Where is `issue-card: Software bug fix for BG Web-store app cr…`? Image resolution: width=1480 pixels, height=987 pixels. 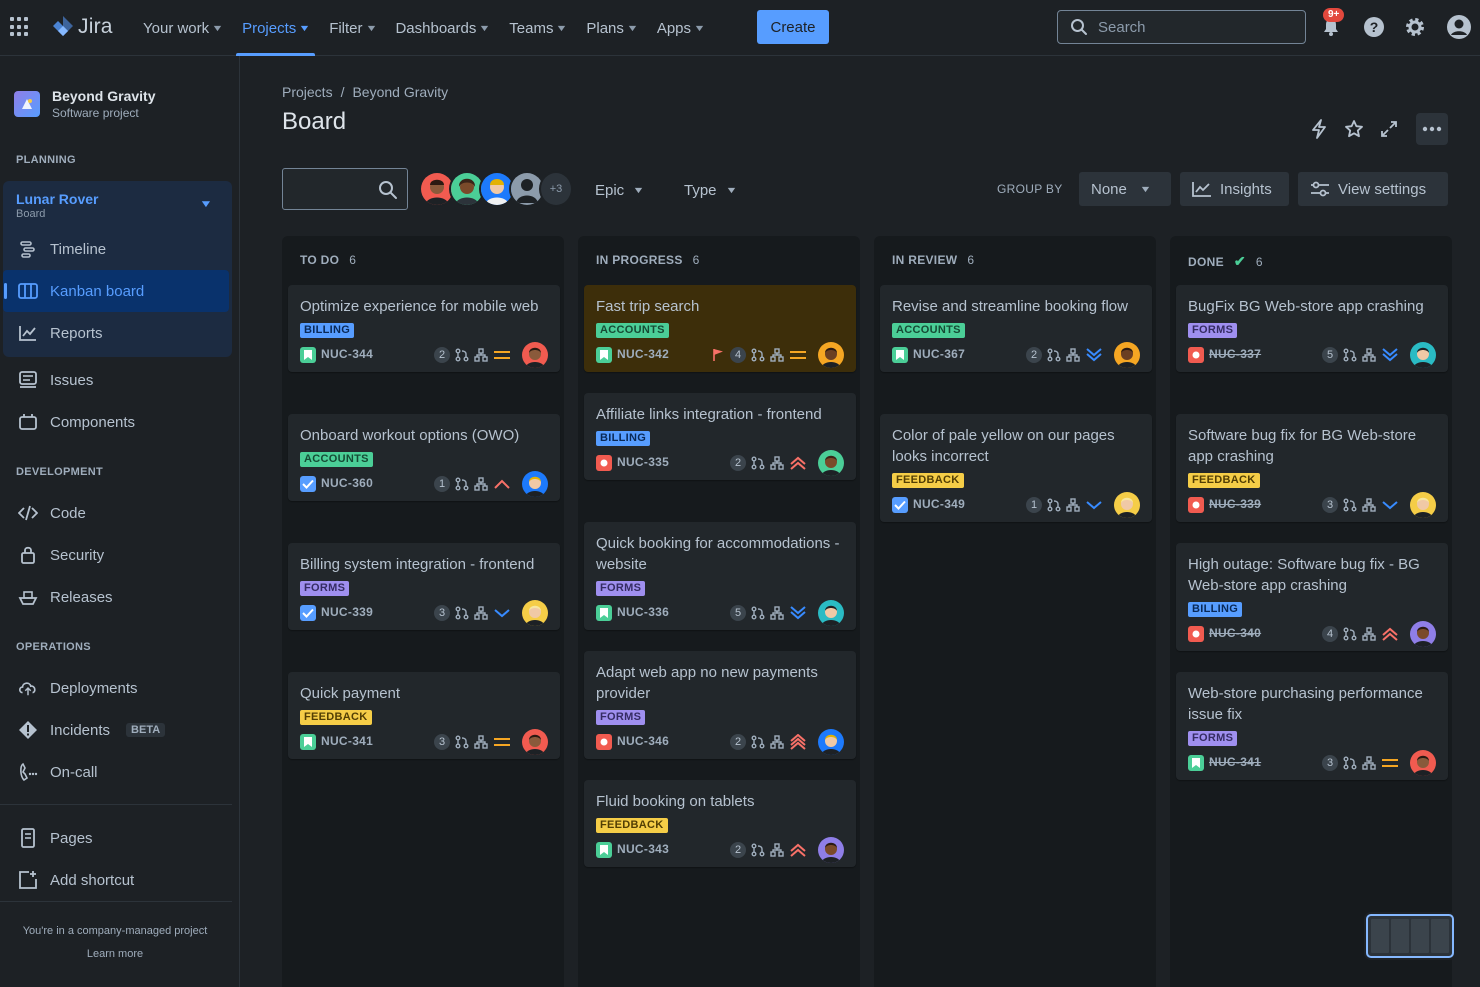
issue-card: Software bug fix for BG Web-store app cr… is located at coordinates (1312, 468).